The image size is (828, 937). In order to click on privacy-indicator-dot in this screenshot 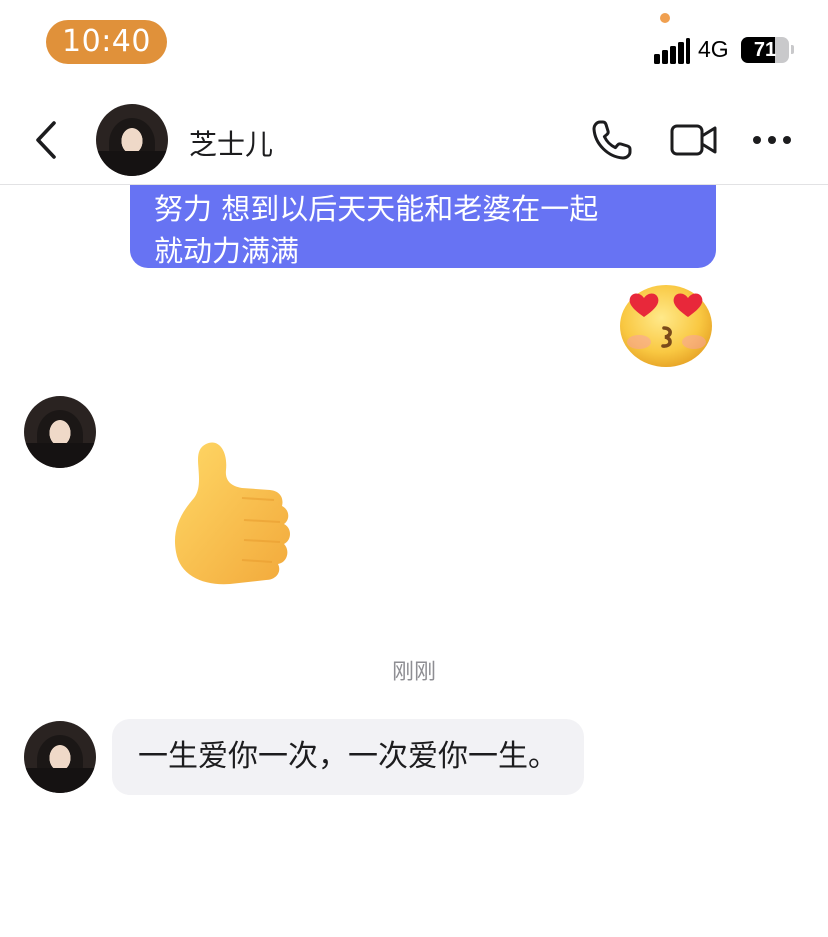, I will do `click(665, 18)`.